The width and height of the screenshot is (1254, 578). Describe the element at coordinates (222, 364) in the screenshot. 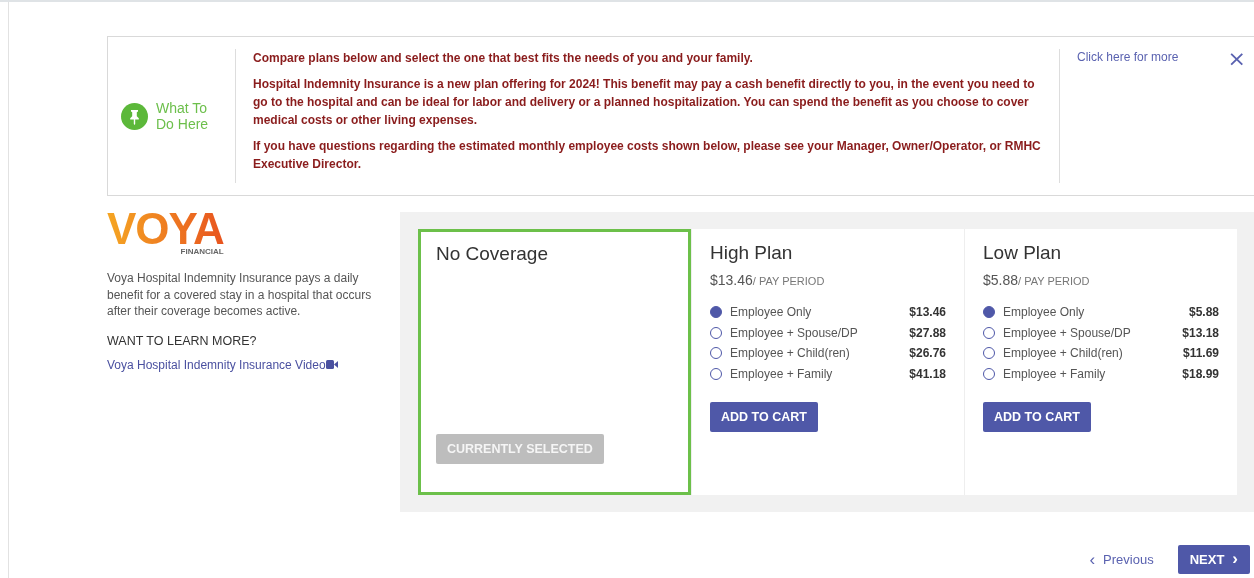

I see `video-link: Voya Hospital Indemnity Insurance Video` at that location.